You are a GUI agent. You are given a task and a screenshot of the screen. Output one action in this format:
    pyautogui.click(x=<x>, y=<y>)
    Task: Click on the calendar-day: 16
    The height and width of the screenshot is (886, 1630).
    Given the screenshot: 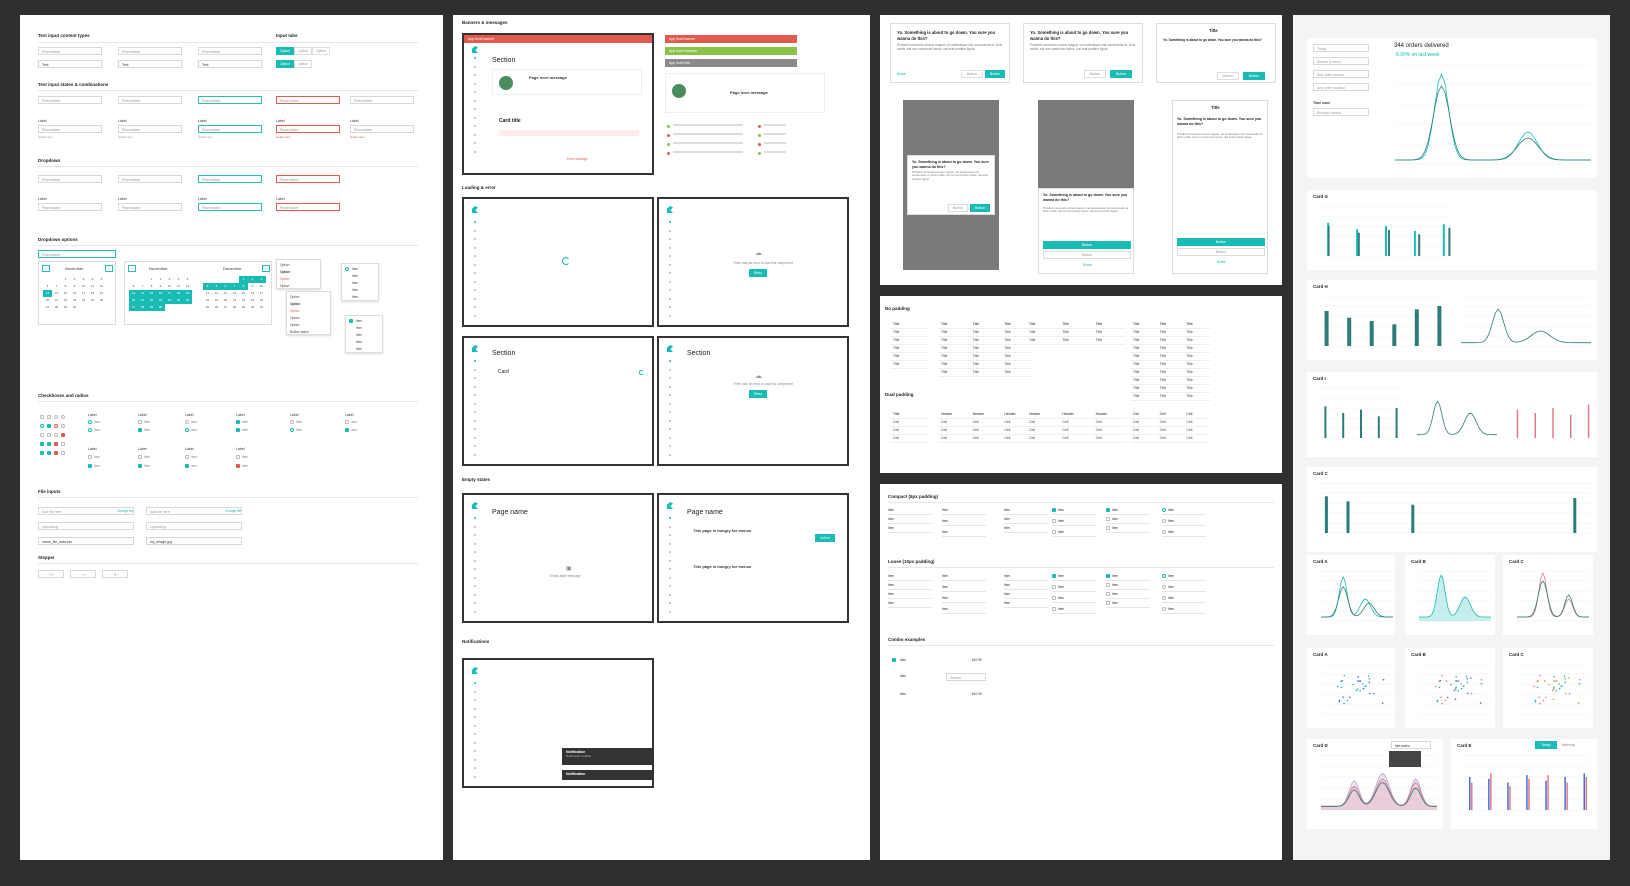 What is the action you would take?
    pyautogui.click(x=252, y=293)
    